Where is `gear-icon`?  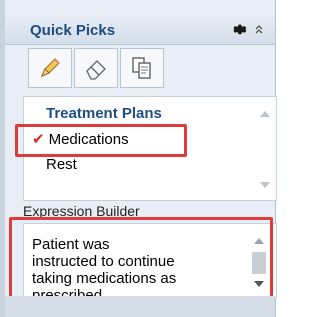
gear-icon is located at coordinates (239, 29).